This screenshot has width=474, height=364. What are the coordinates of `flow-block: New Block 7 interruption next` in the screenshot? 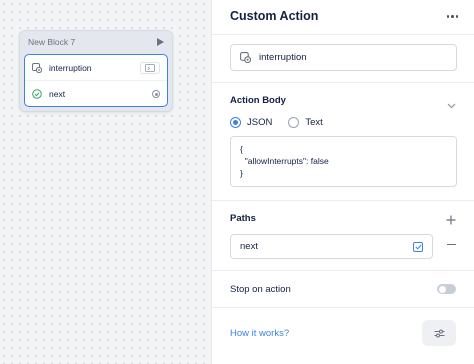 It's located at (96, 71).